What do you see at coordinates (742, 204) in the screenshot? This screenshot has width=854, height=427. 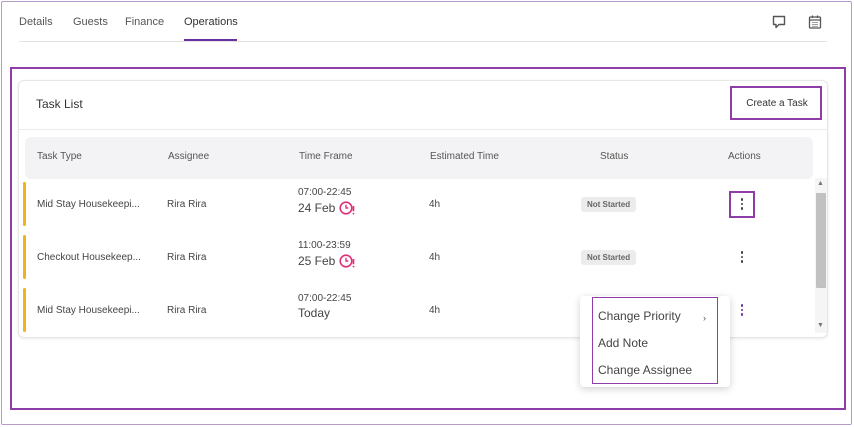 I see `actions-highlight` at bounding box center [742, 204].